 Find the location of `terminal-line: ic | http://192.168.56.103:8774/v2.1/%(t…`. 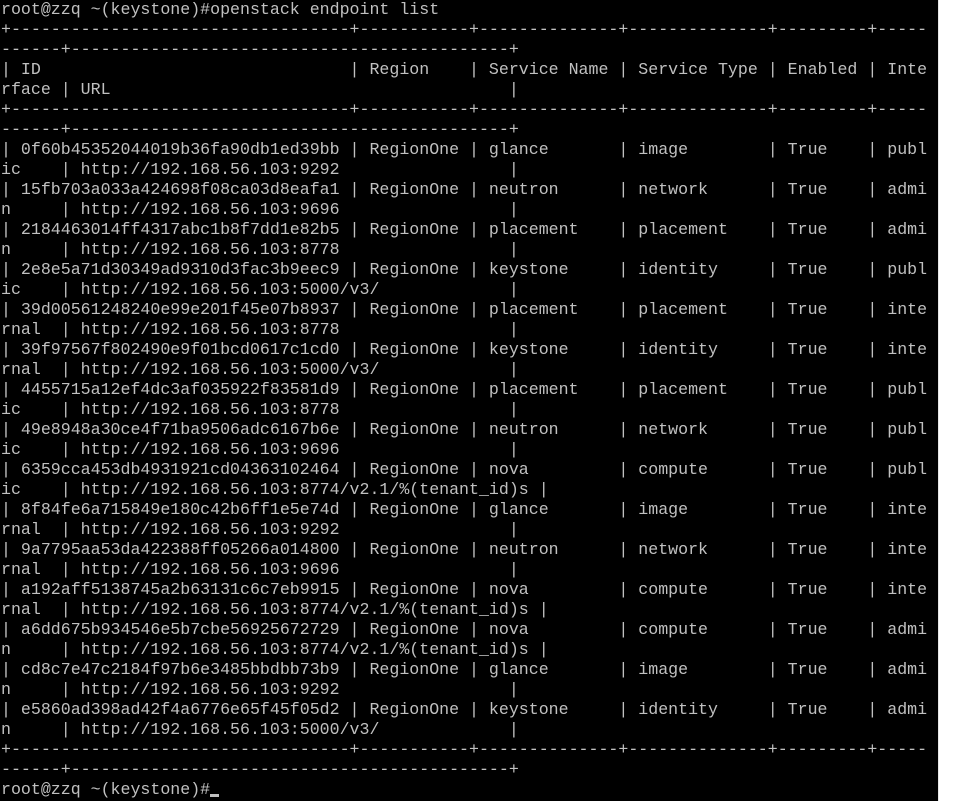

terminal-line: ic | http://192.168.56.103:8774/v2.1/%(t… is located at coordinates (275, 489).